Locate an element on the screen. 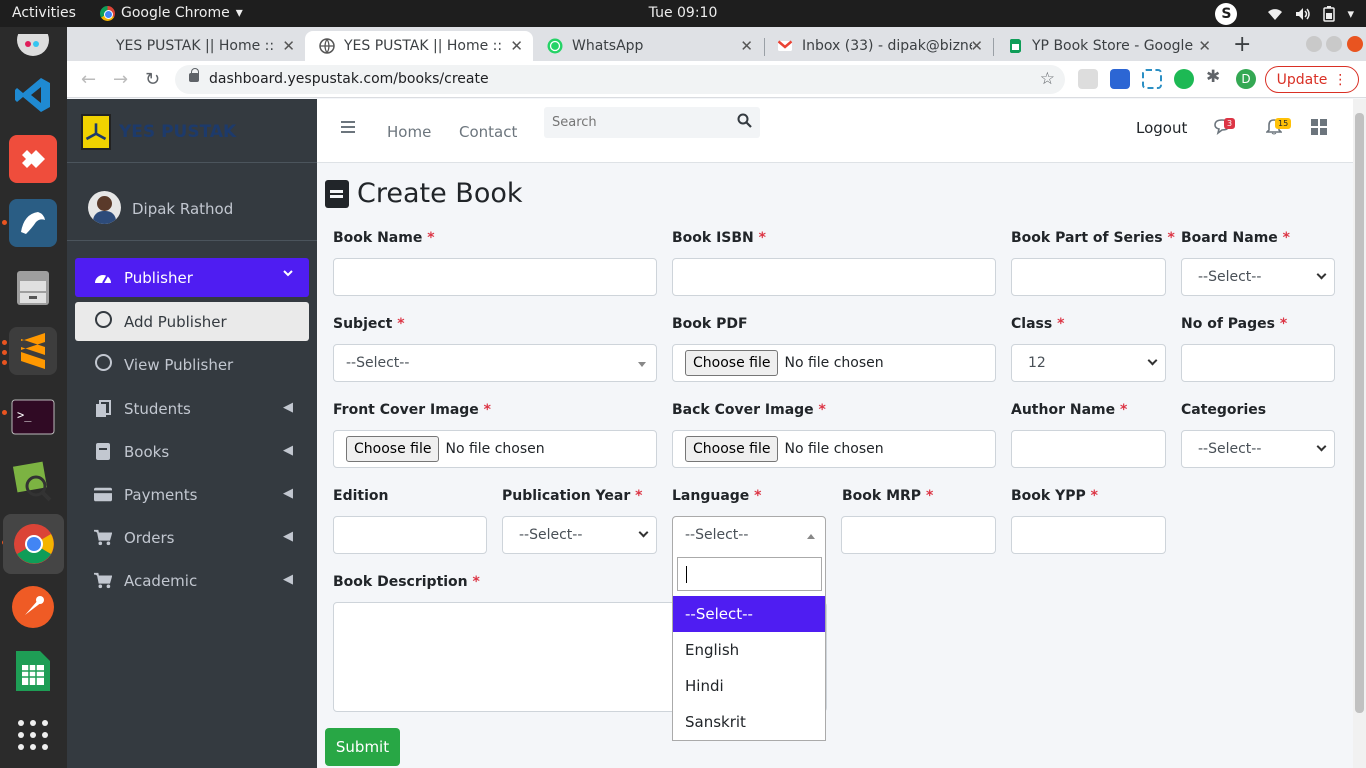  nav-contact-link: Contact is located at coordinates (488, 132).